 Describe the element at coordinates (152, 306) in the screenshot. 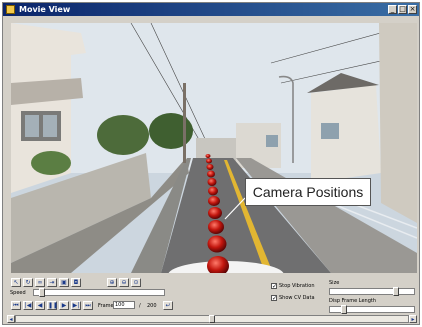

I see `frame-total: 200` at that location.